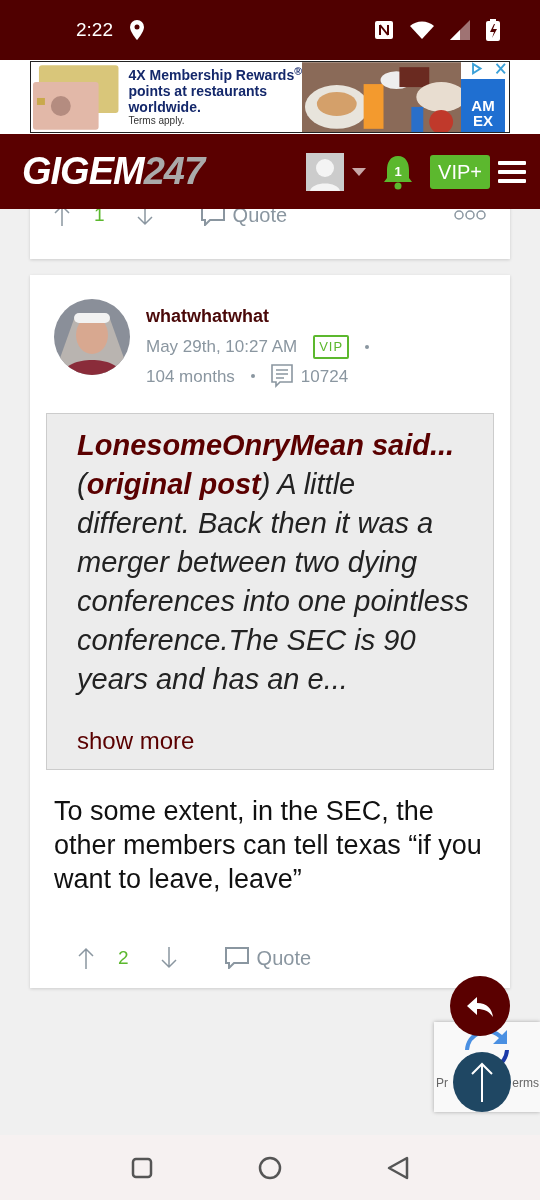  Describe the element at coordinates (483, 105) in the screenshot. I see `logo-text: AM` at that location.